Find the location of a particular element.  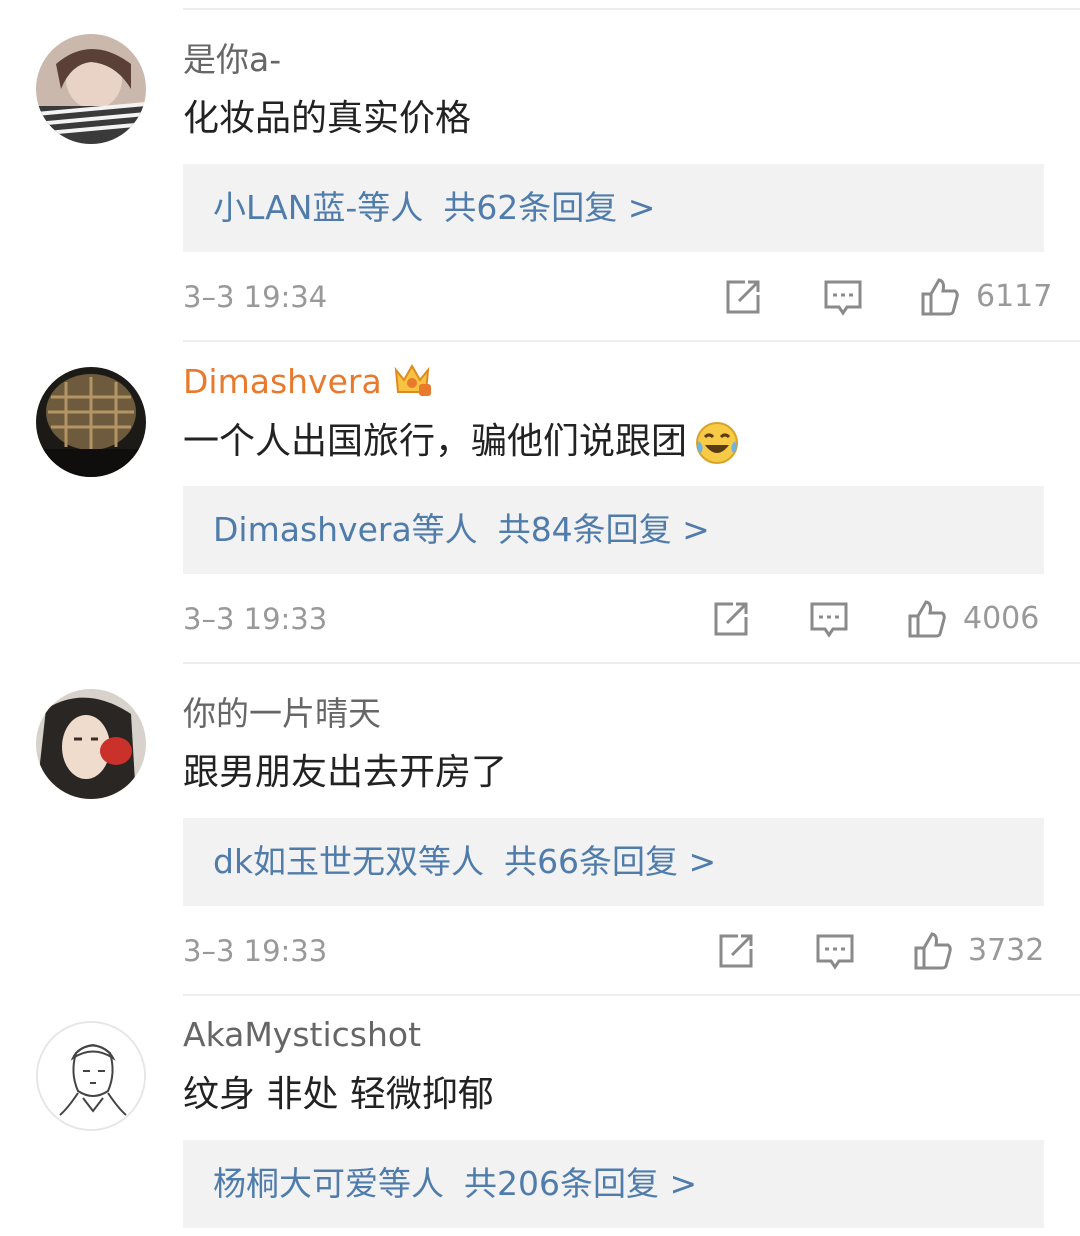

reply-count: 共62条回复 > is located at coordinates (549, 207).